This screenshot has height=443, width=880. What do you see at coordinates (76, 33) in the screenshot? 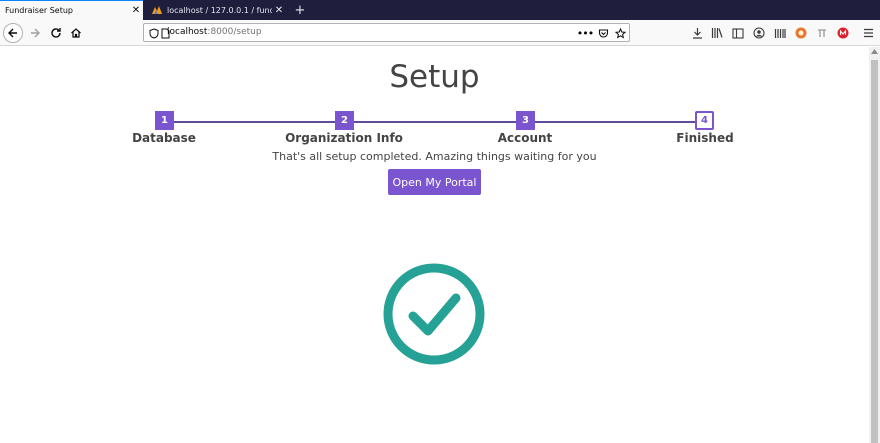
I see `home-icon` at bounding box center [76, 33].